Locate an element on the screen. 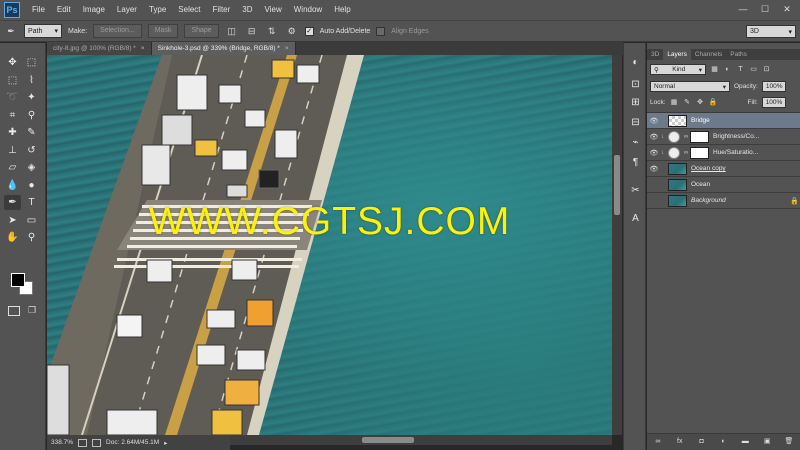  eyedropper-tool-icon: ⚲ is located at coordinates (31, 115).